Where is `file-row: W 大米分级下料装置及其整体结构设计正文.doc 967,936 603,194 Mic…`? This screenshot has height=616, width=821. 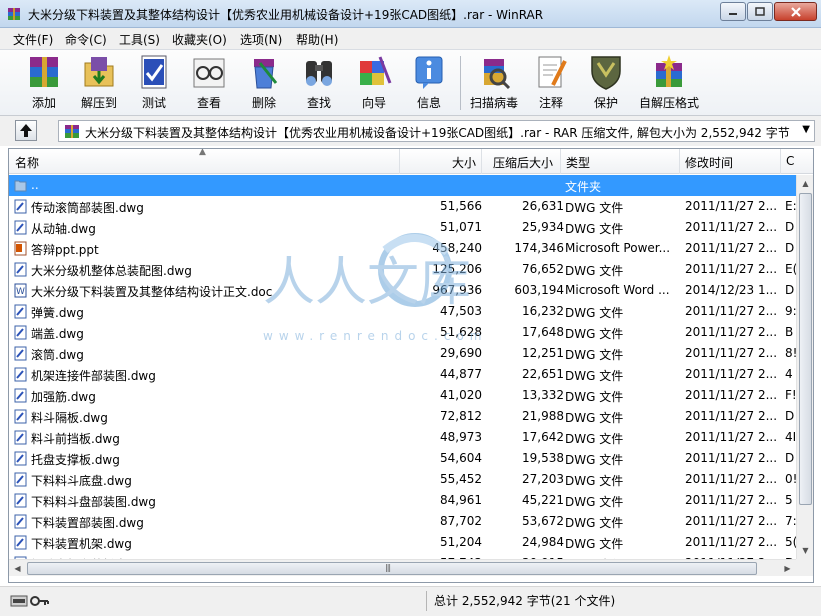 file-row: W 大米分级下料装置及其整体结构设计正文.doc 967,936 603,194 Mic… is located at coordinates (402, 290).